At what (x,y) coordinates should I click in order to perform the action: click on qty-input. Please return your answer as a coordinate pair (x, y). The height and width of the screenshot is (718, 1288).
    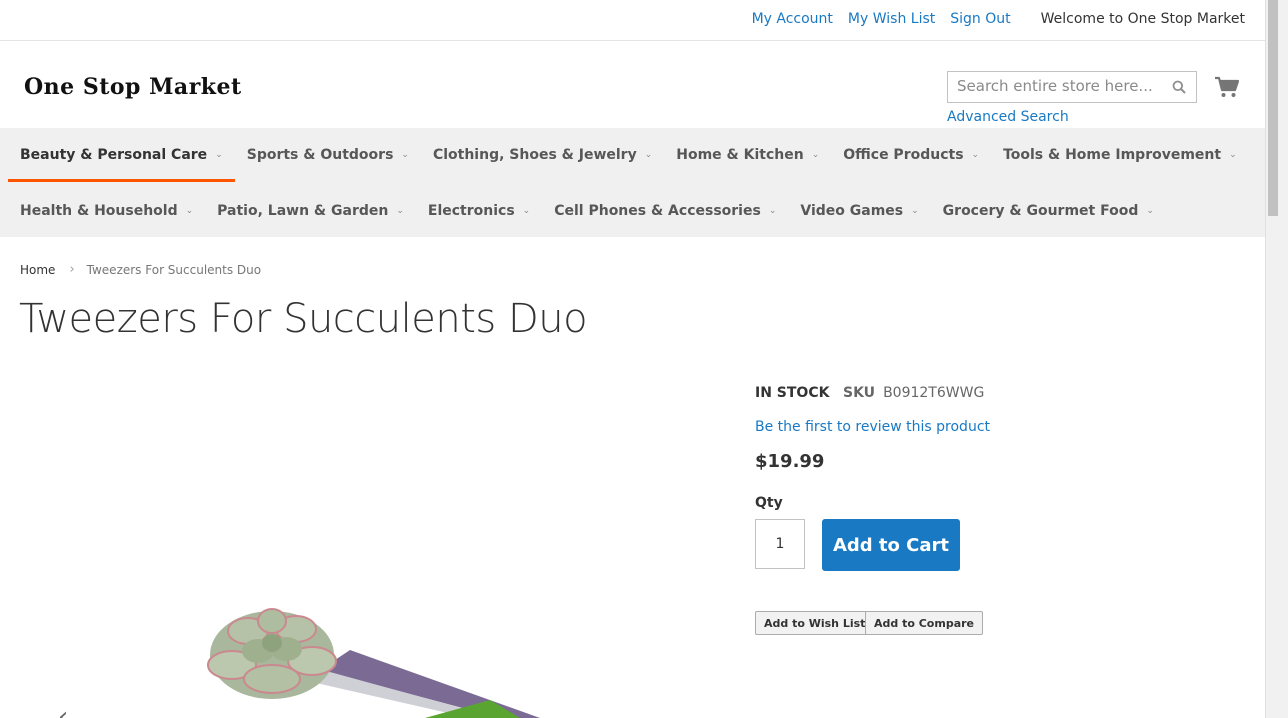
    Looking at the image, I should click on (780, 544).